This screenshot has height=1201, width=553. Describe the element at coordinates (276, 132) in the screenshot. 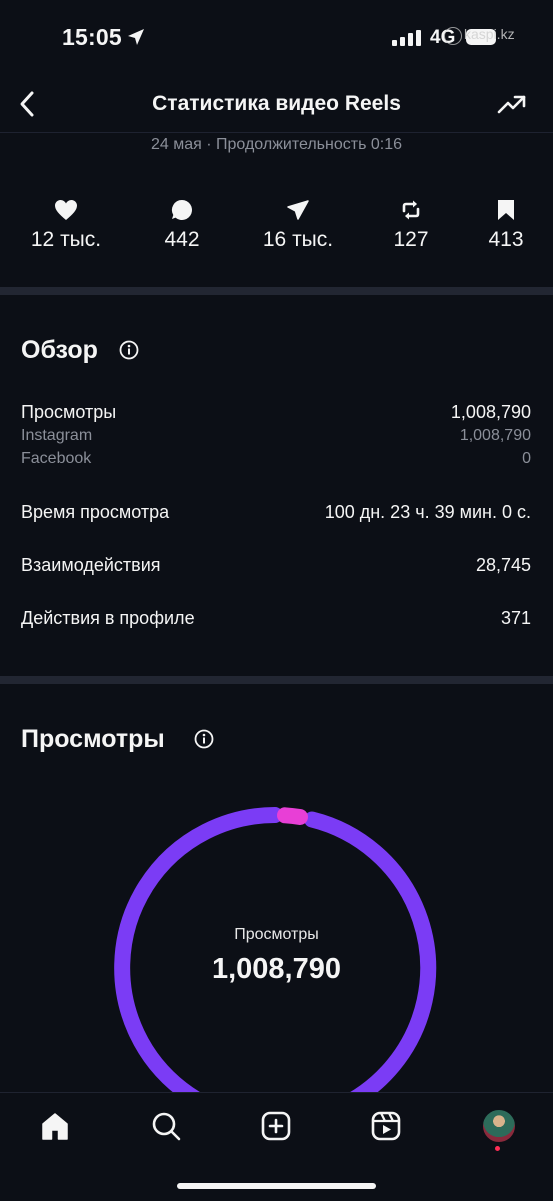

I see `header-divider` at that location.